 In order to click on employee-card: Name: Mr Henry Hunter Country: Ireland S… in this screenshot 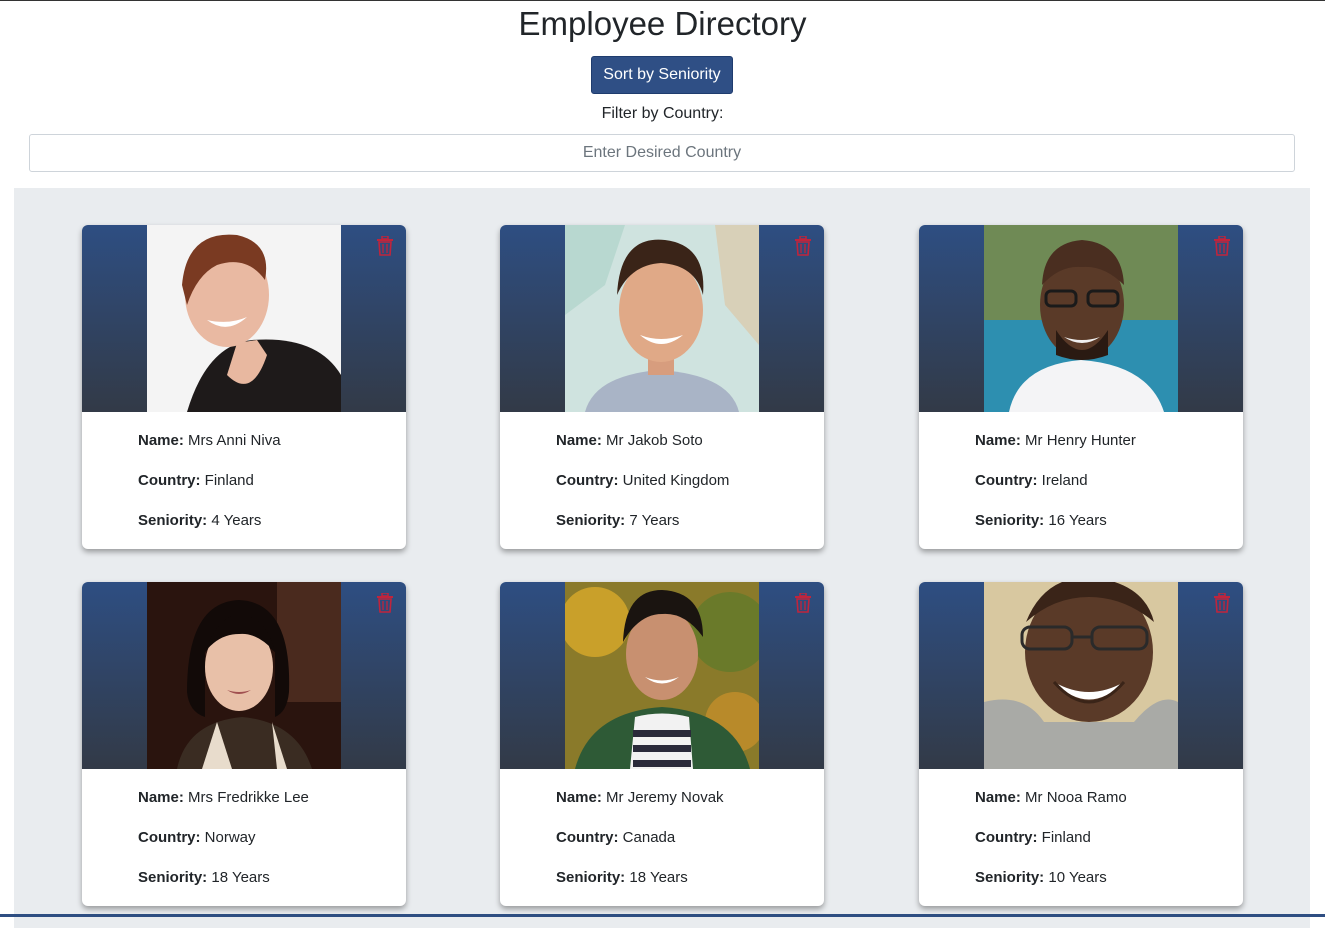, I will do `click(1081, 387)`.